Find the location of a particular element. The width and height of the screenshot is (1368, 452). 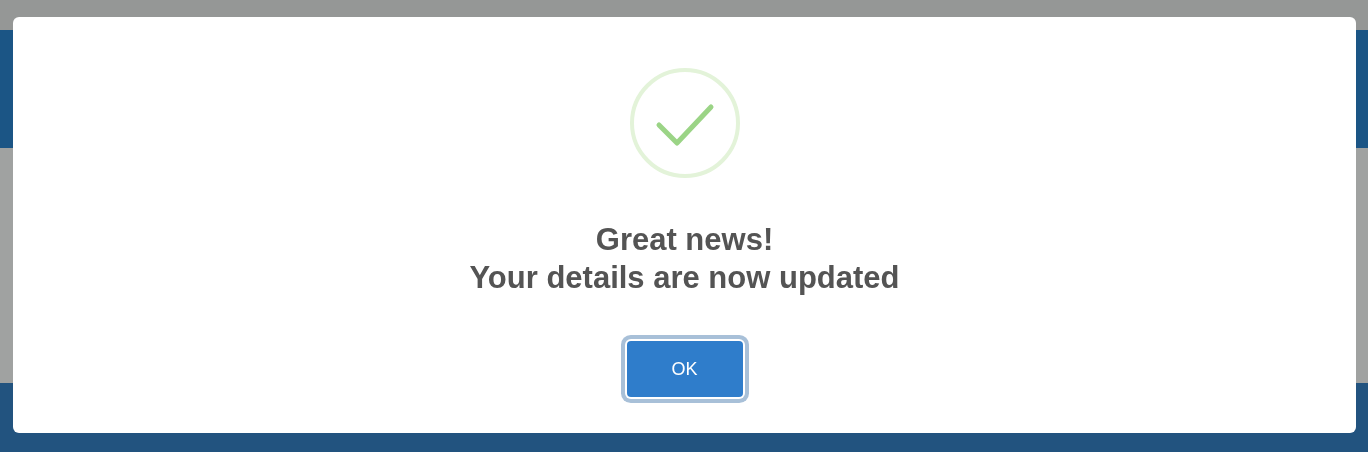

dialog-title: Great news! is located at coordinates (684, 240).